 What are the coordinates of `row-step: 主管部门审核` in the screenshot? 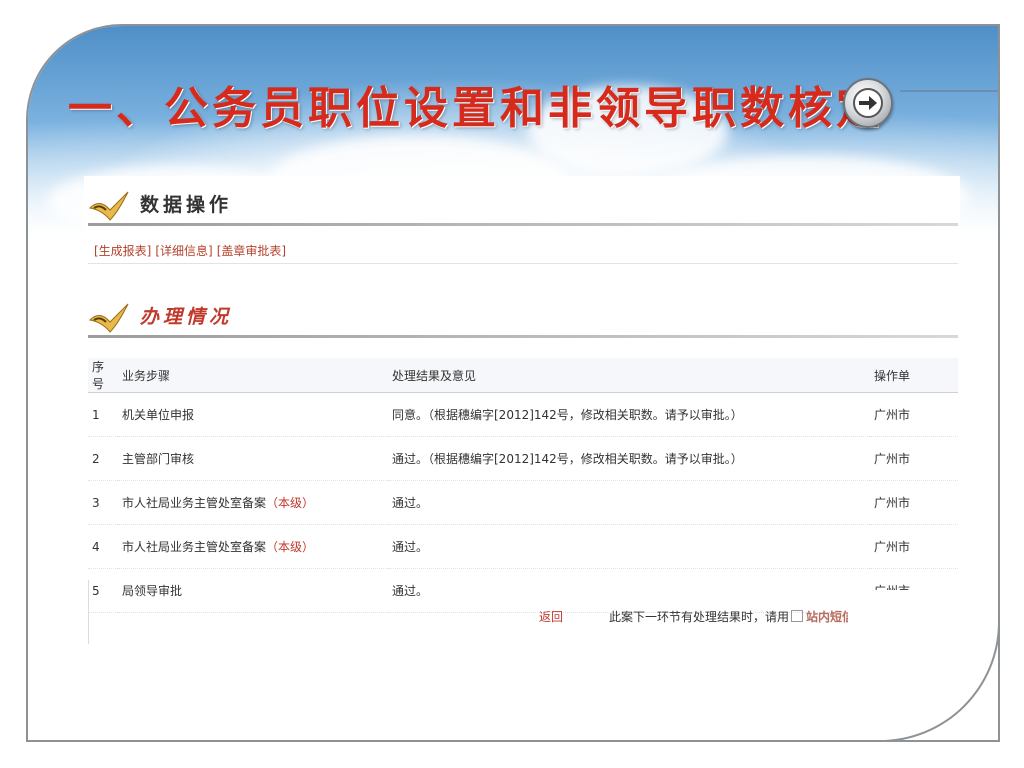 It's located at (253, 458).